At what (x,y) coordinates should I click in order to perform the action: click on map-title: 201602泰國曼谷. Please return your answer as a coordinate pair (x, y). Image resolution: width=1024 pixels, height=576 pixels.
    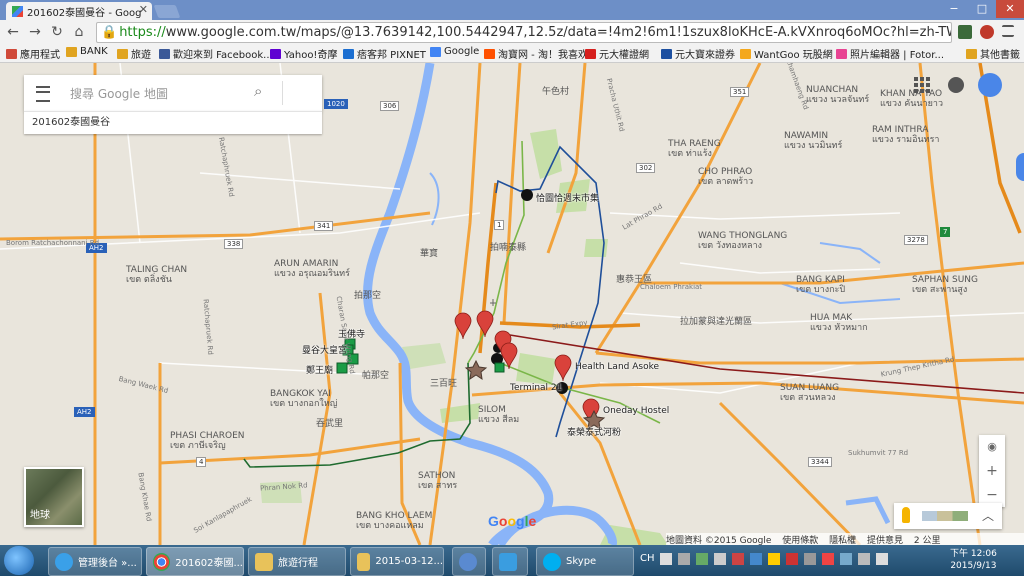
    Looking at the image, I should click on (173, 122).